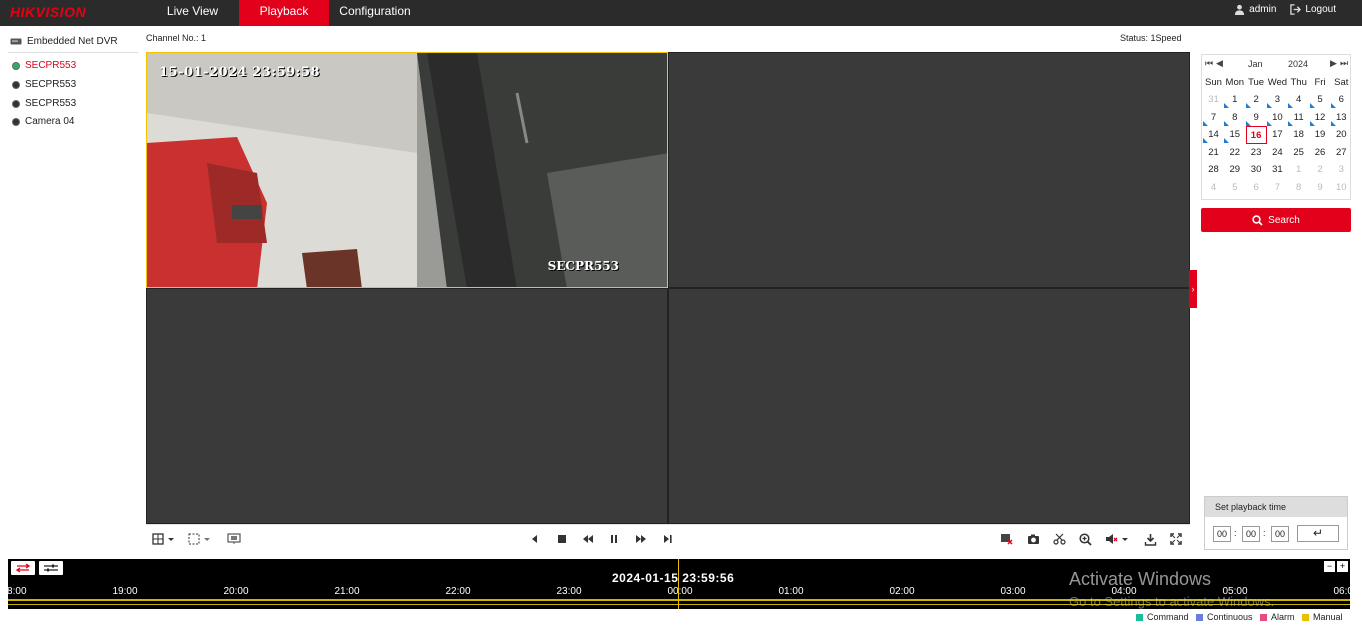  What do you see at coordinates (1276, 220) in the screenshot?
I see `search-button: Search` at bounding box center [1276, 220].